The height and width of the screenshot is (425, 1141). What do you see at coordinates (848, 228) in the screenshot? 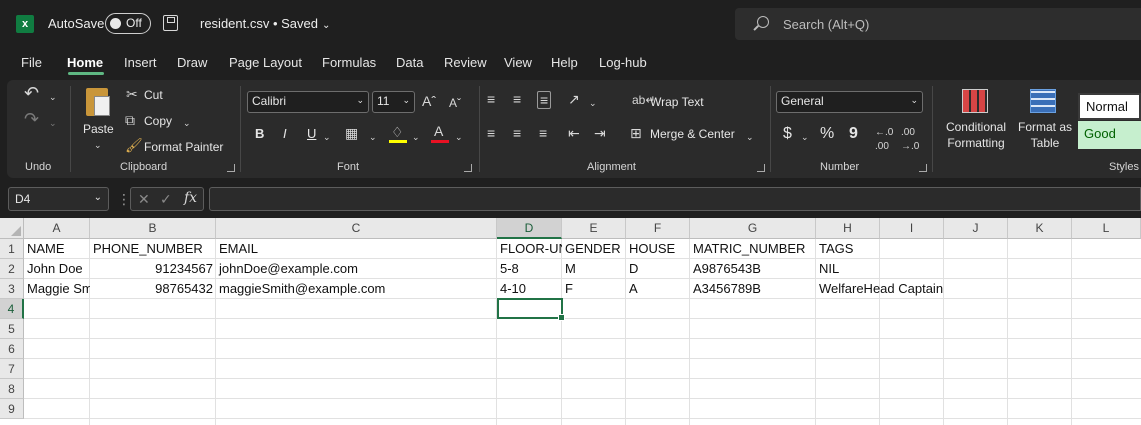
I see `column-header-h: H` at bounding box center [848, 228].